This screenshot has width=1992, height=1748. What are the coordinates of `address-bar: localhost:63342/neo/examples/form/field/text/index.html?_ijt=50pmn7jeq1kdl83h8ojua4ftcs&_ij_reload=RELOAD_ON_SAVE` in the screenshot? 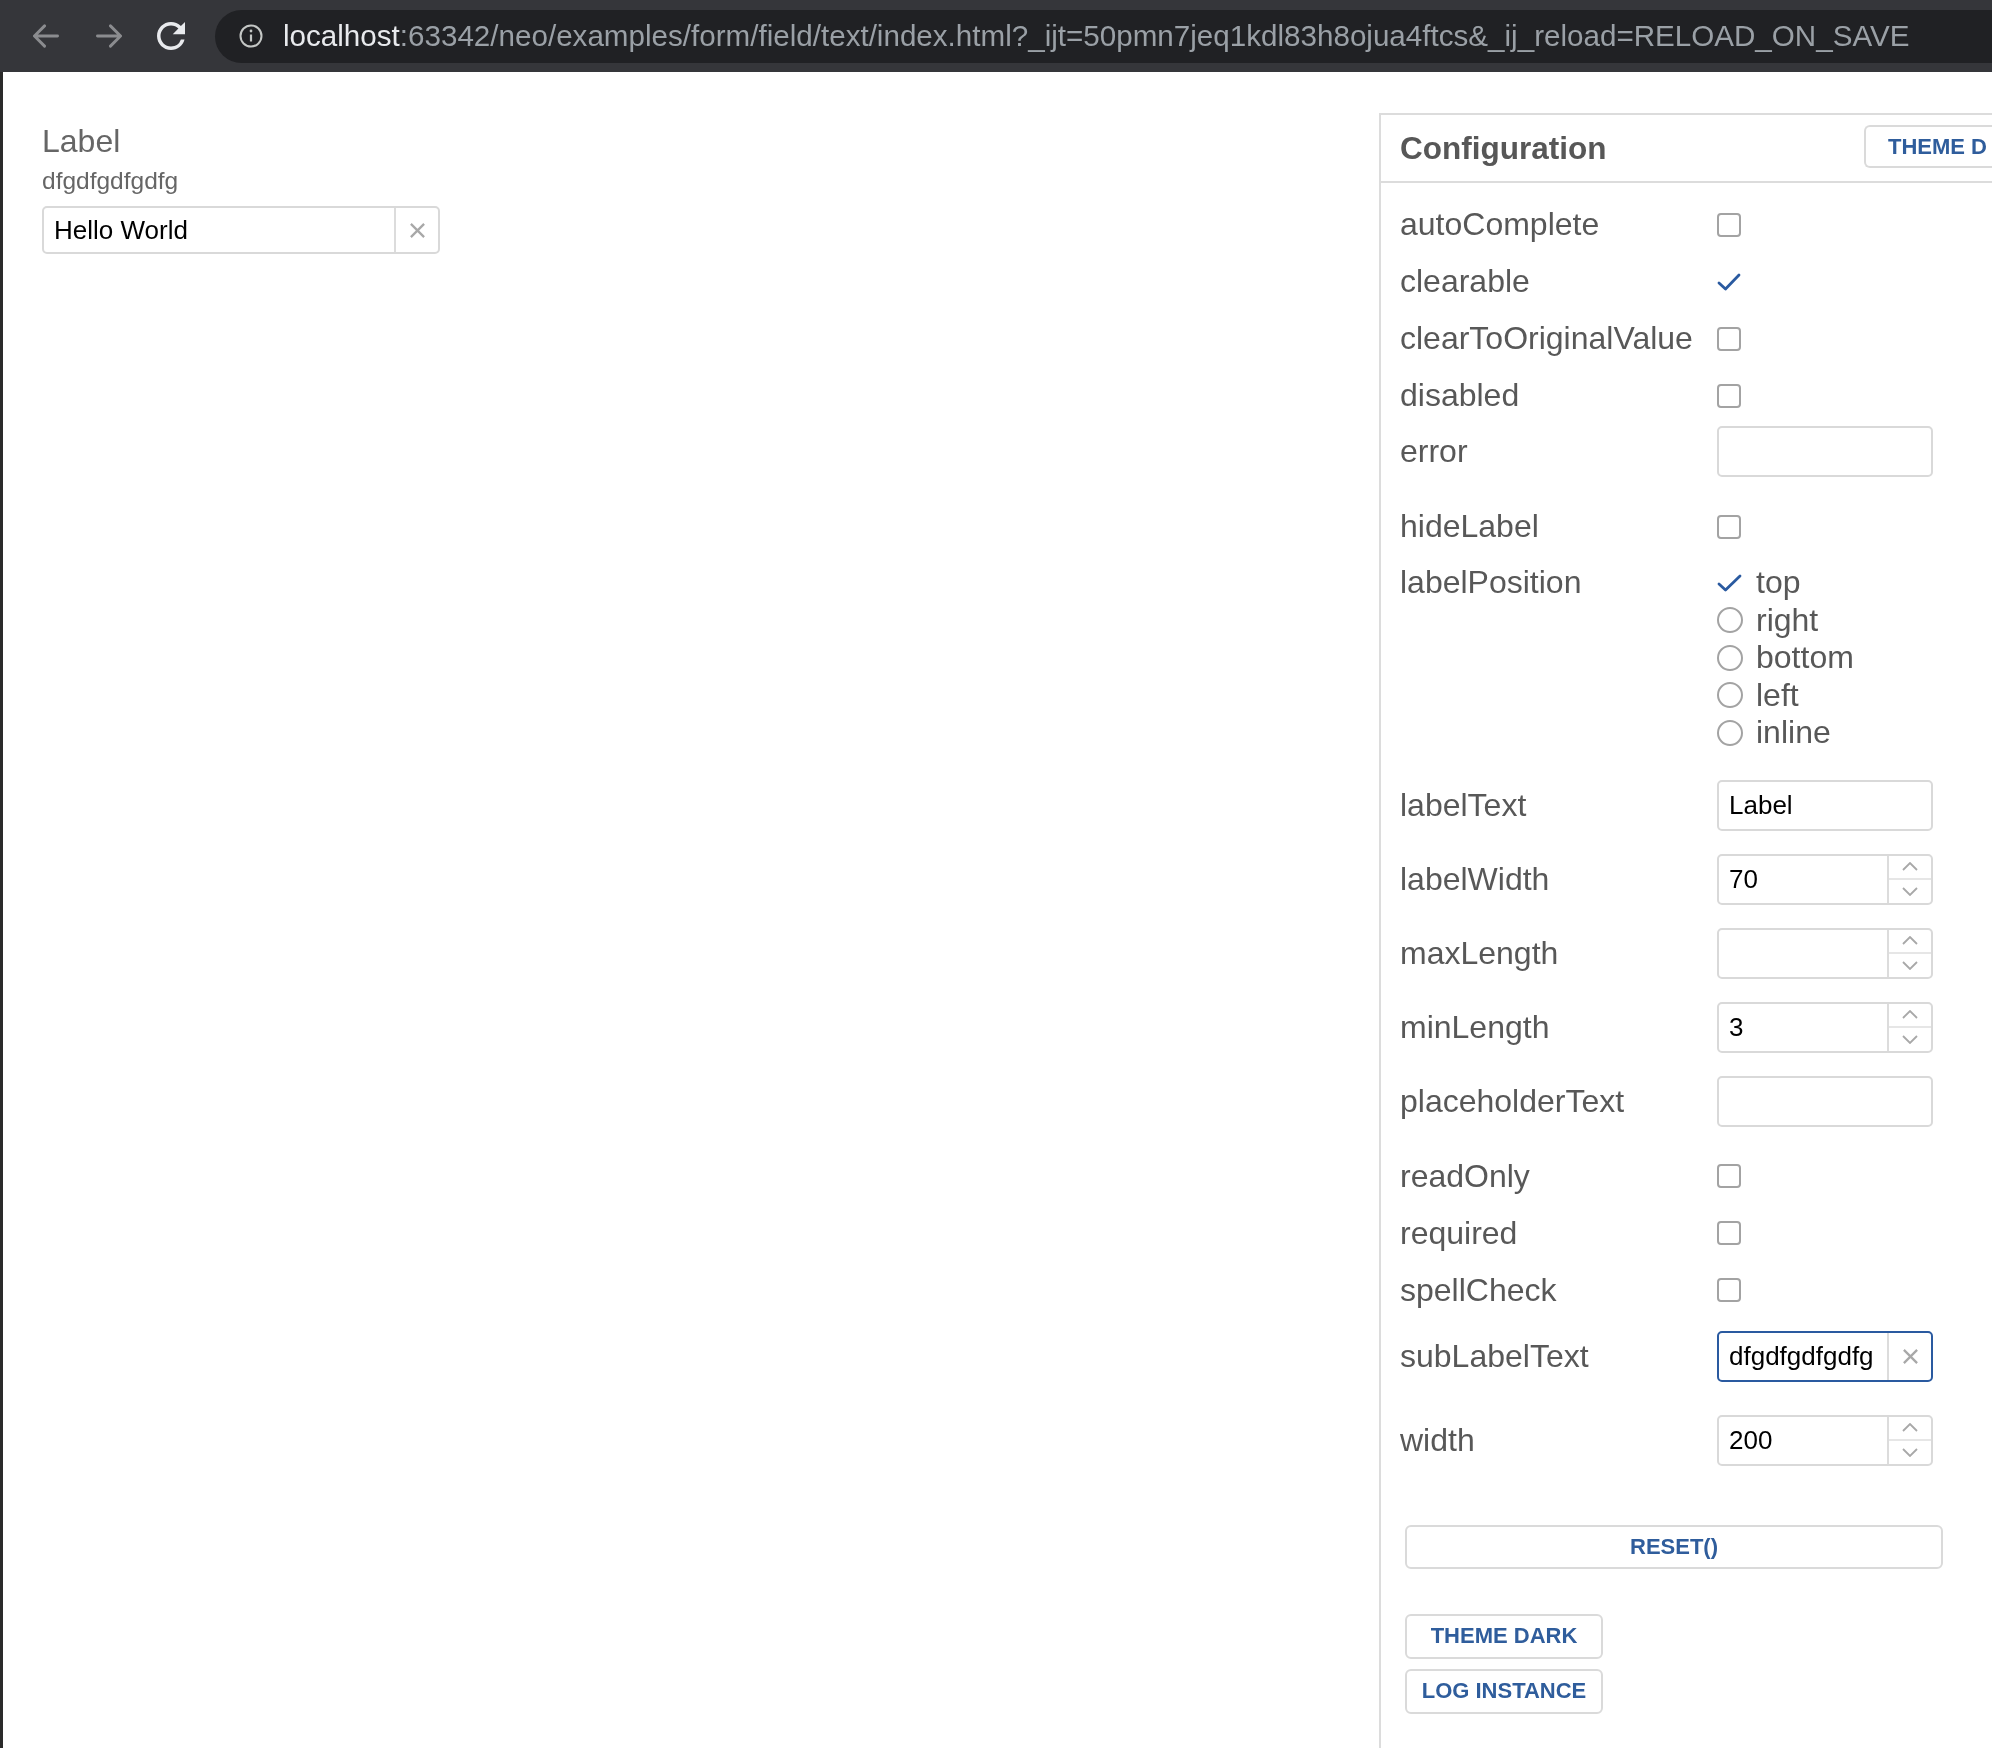 It's located at (1103, 36).